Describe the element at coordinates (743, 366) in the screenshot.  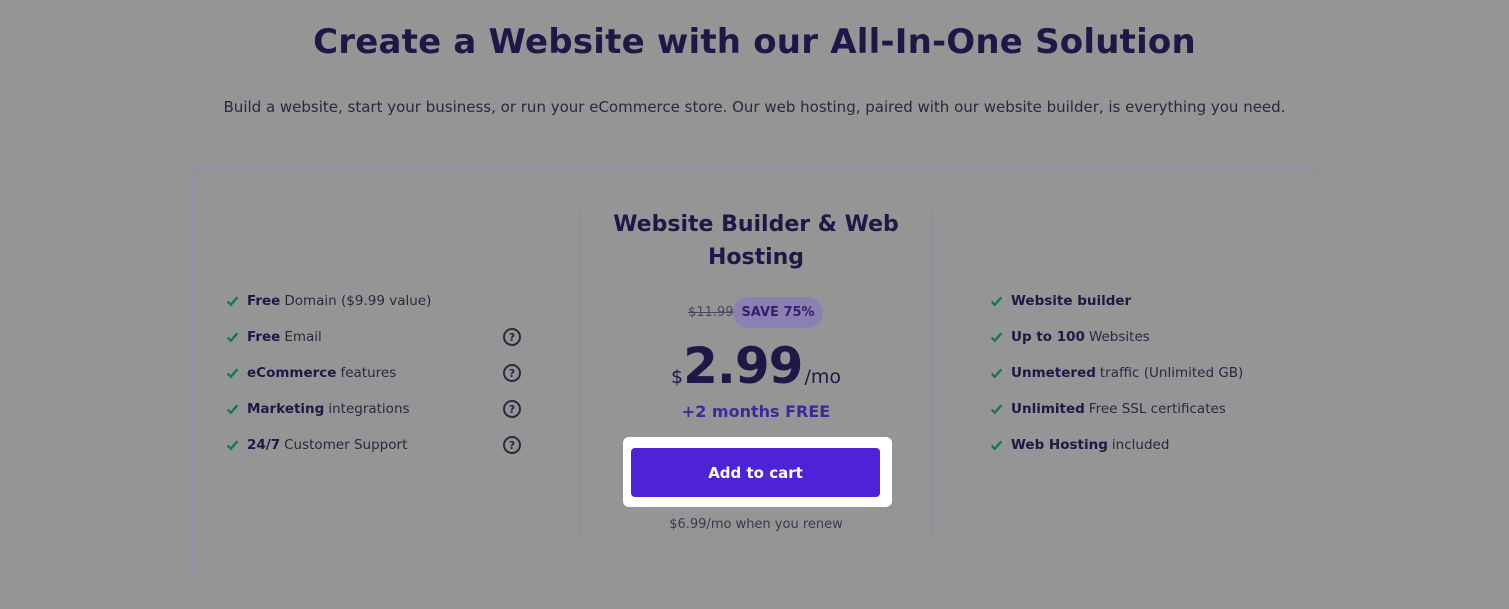
I see `price-amount: 2.99` at that location.